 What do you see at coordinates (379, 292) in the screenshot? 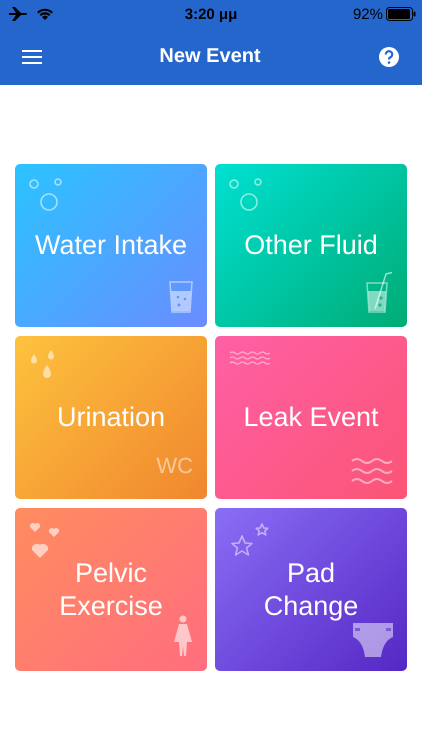
I see `drink-straw-icon` at bounding box center [379, 292].